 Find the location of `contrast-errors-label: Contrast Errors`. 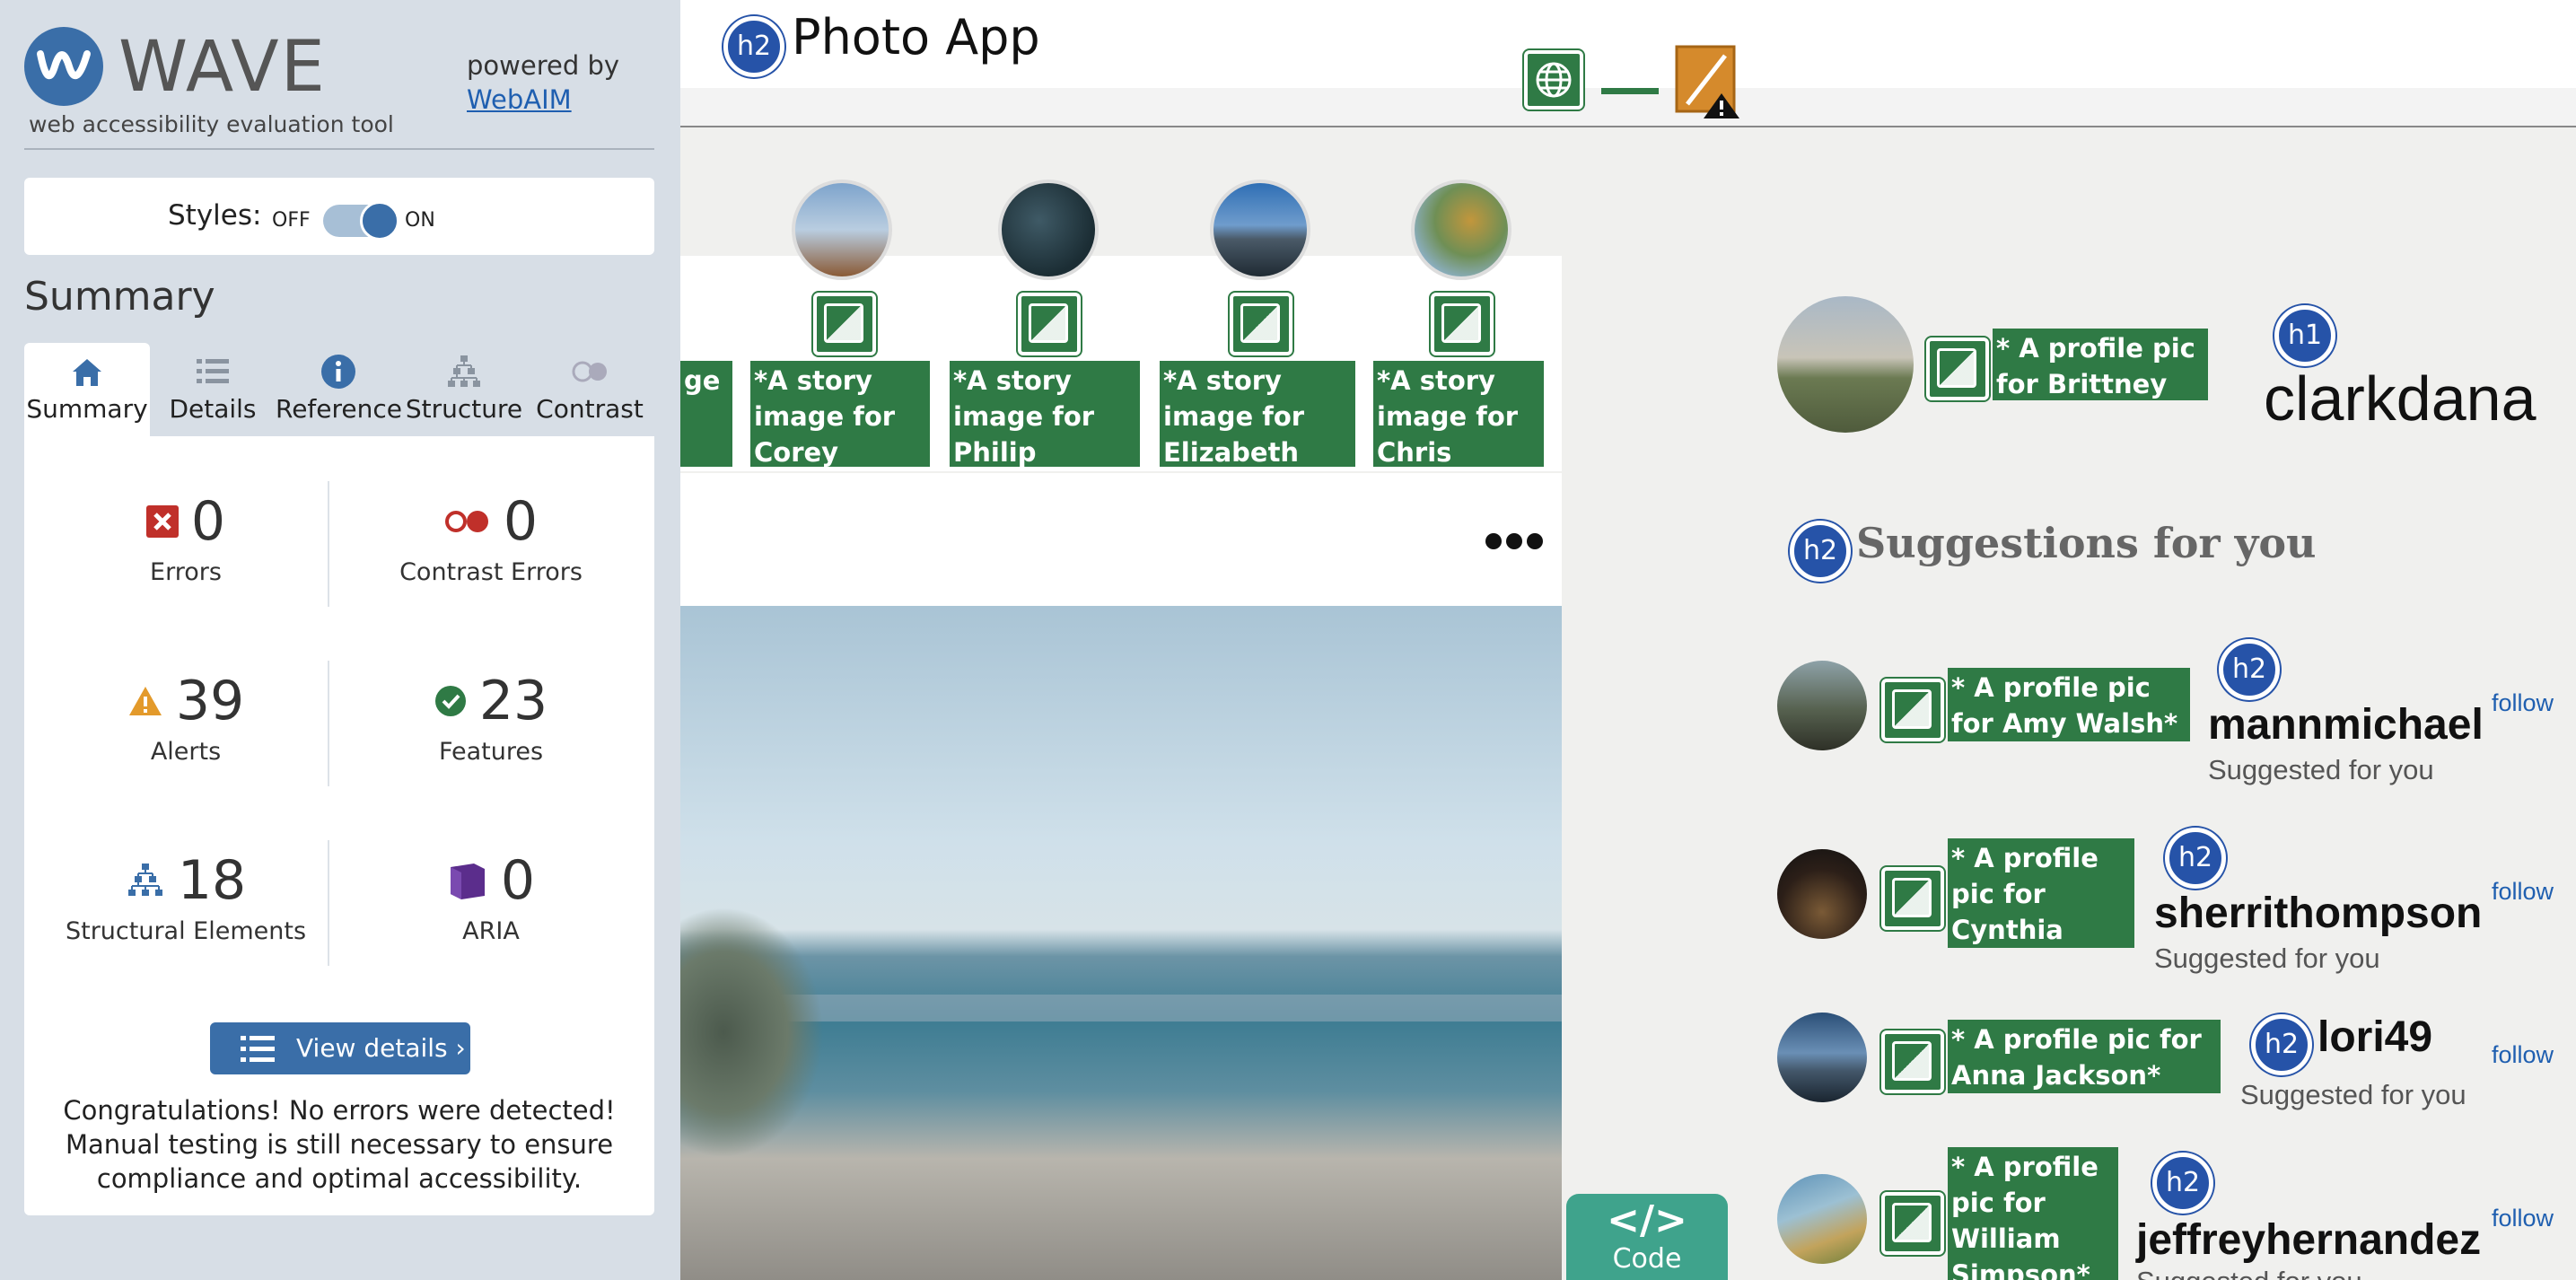

contrast-errors-label: Contrast Errors is located at coordinates (491, 572).